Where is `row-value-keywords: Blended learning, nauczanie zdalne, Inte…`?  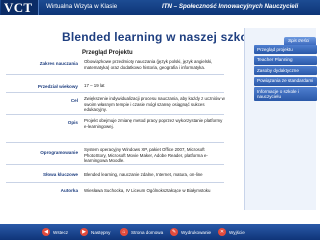
row-value-keywords: Blended learning, nauczanie zdalne, Inte… is located at coordinates (143, 174).